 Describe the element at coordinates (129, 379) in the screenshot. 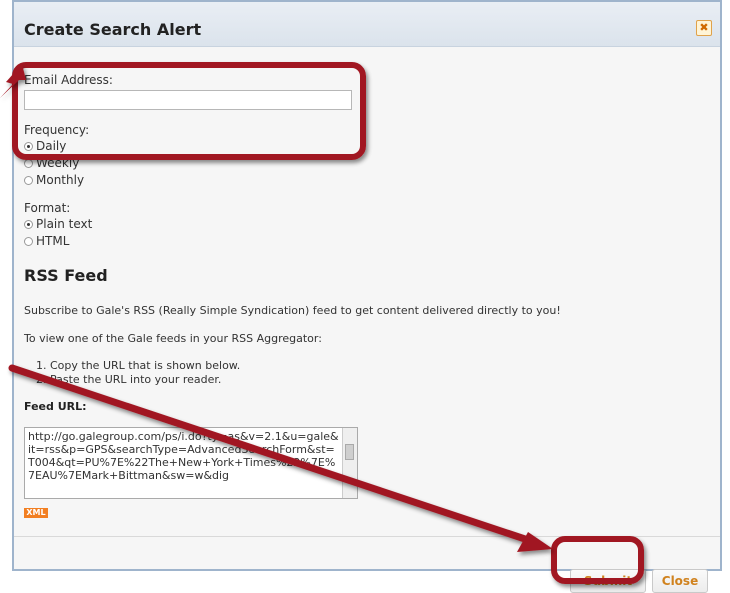

I see `rss-step-2: 2. Paste the URL into your reader.` at that location.